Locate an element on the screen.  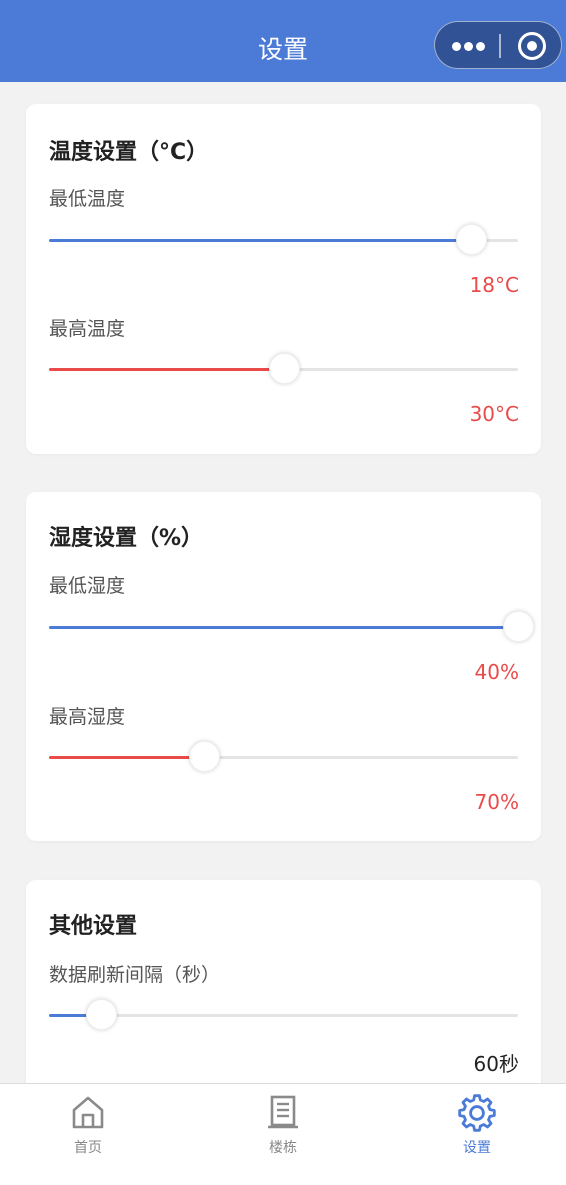
building-icon is located at coordinates (283, 1112).